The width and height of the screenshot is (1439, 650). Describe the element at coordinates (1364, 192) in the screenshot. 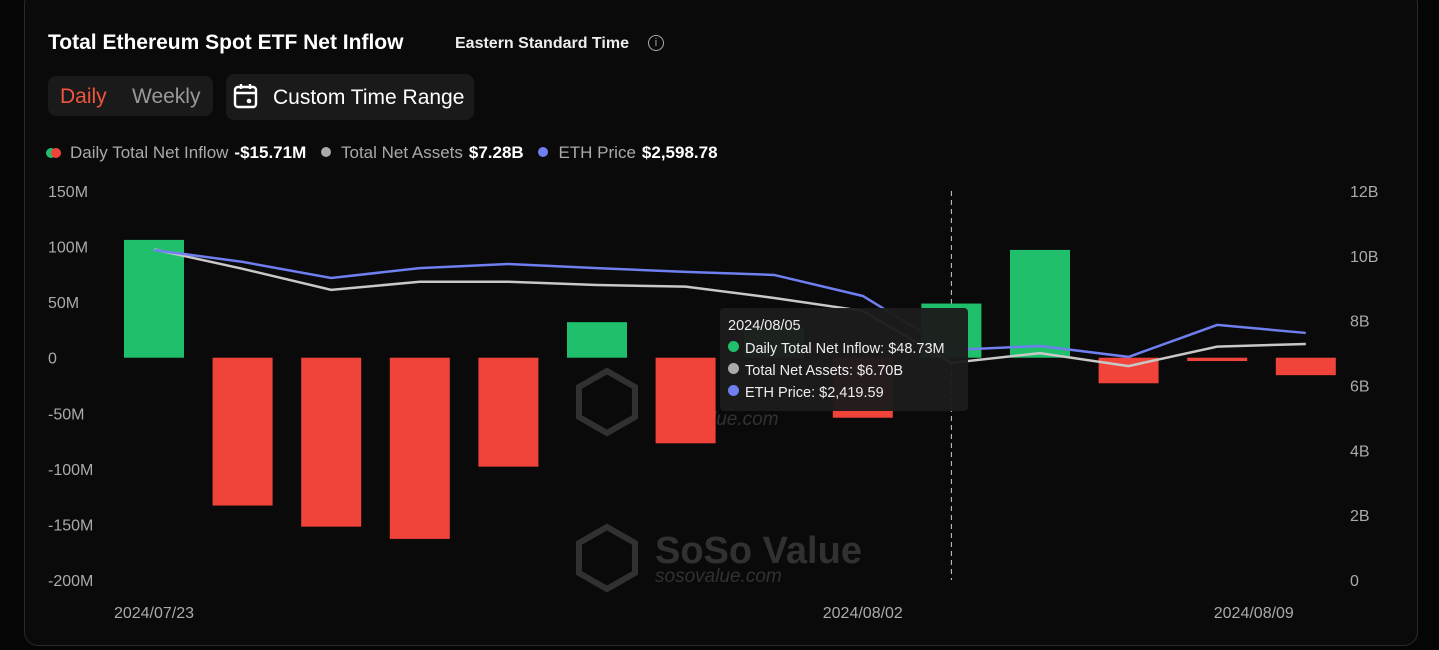

I see `right-axis-tick: 12B` at that location.